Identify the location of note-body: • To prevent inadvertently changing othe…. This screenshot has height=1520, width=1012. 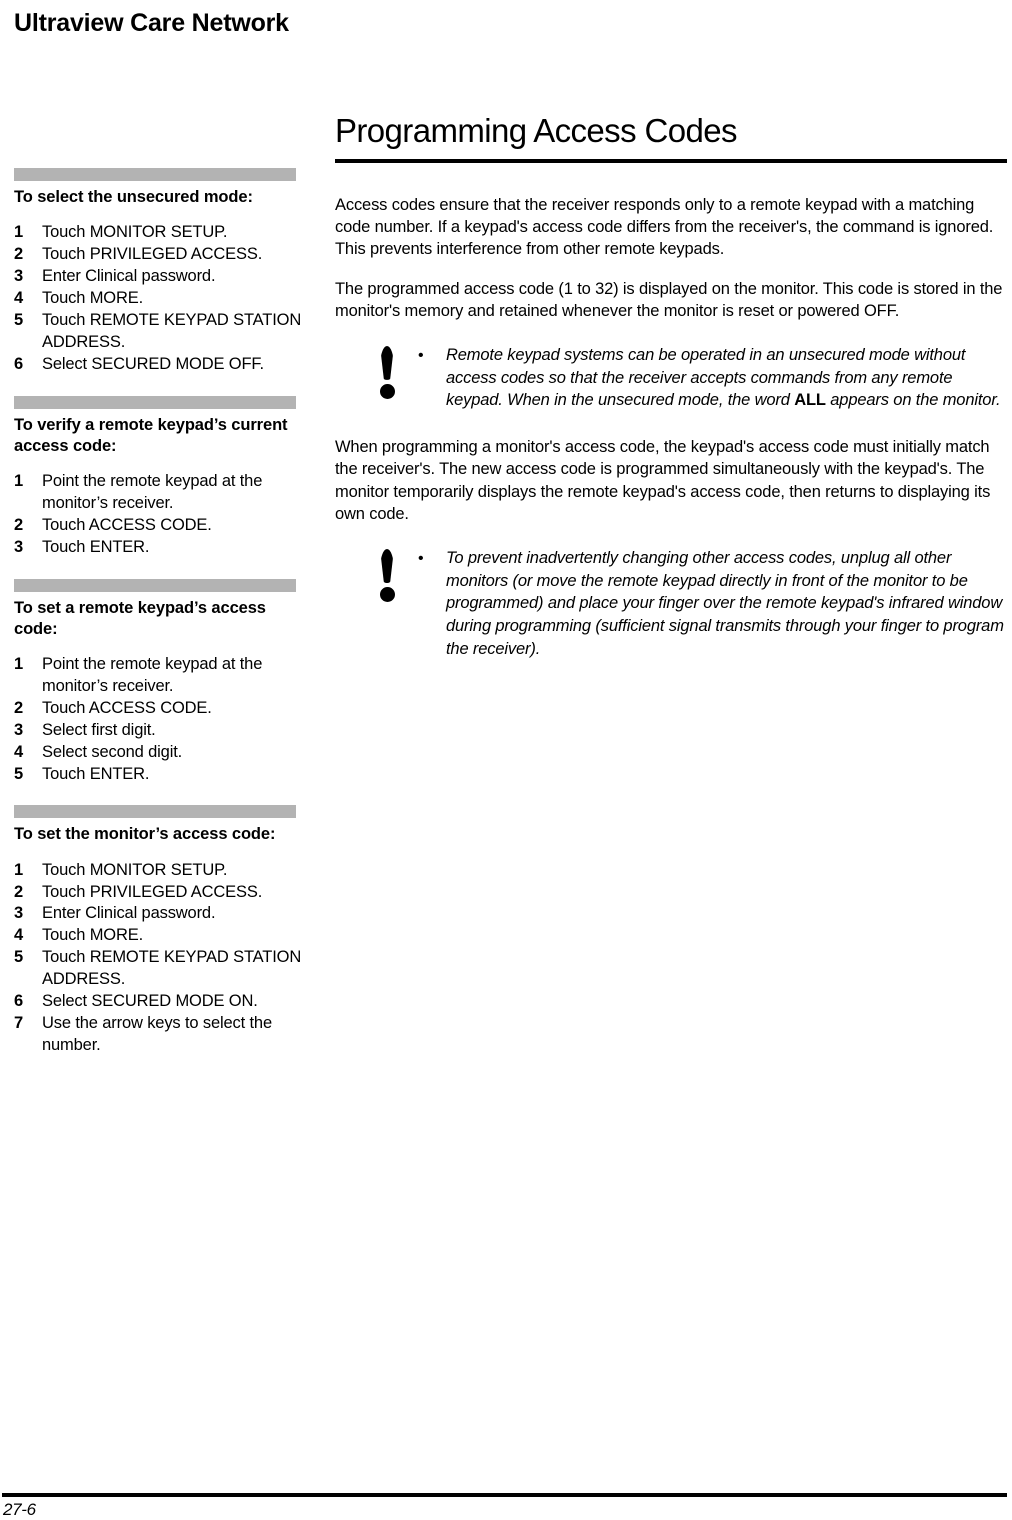
(712, 604).